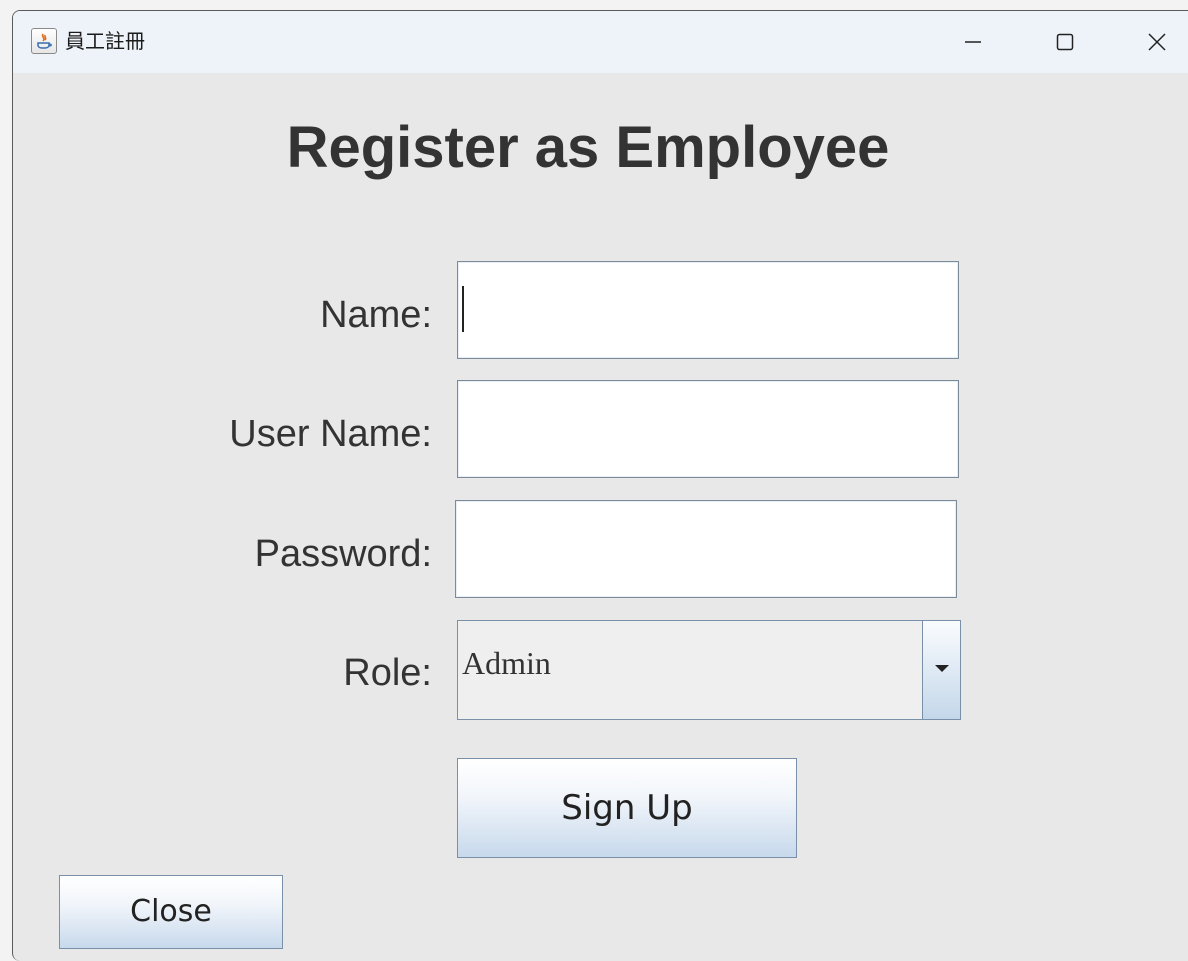 The width and height of the screenshot is (1188, 961). Describe the element at coordinates (463, 309) in the screenshot. I see `text-caret` at that location.